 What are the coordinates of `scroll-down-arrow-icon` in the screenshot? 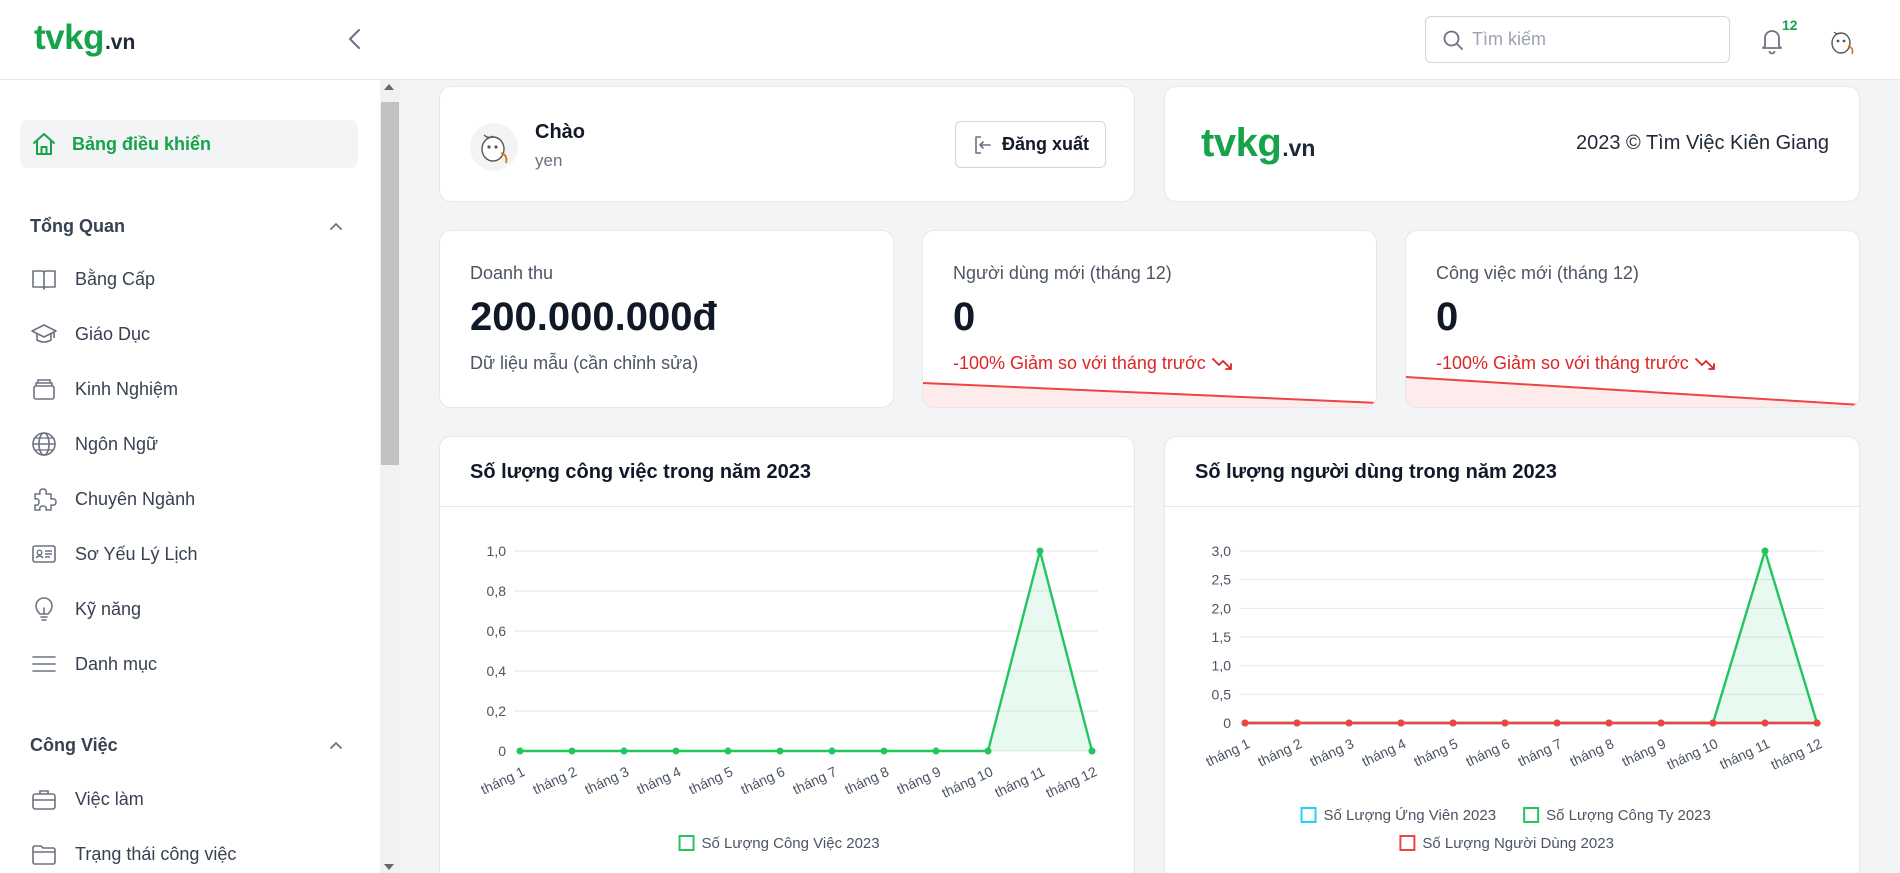 It's located at (389, 867).